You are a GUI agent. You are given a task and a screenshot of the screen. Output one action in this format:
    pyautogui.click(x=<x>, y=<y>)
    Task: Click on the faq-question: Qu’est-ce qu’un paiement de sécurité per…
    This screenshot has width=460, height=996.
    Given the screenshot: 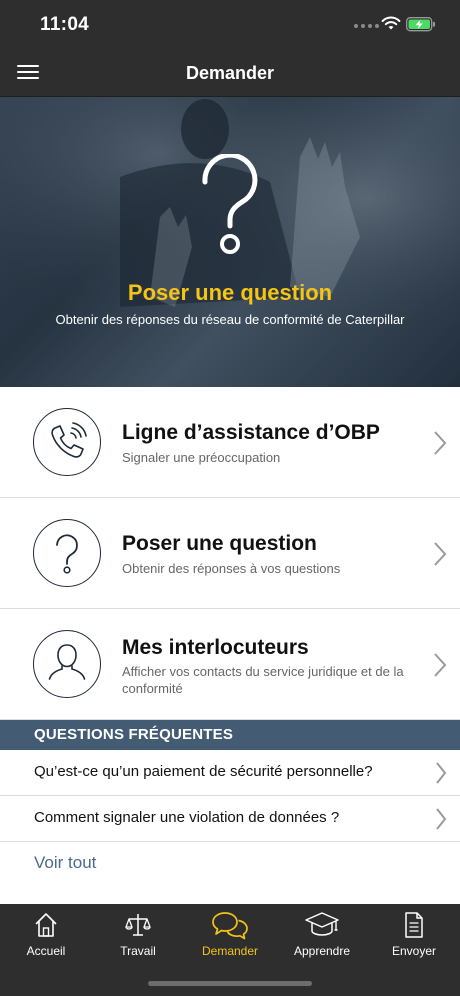 What is the action you would take?
    pyautogui.click(x=203, y=771)
    